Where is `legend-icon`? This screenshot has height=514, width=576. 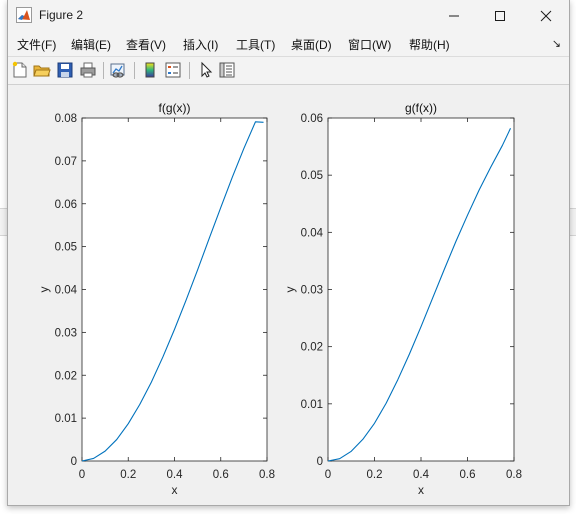 legend-icon is located at coordinates (173, 70).